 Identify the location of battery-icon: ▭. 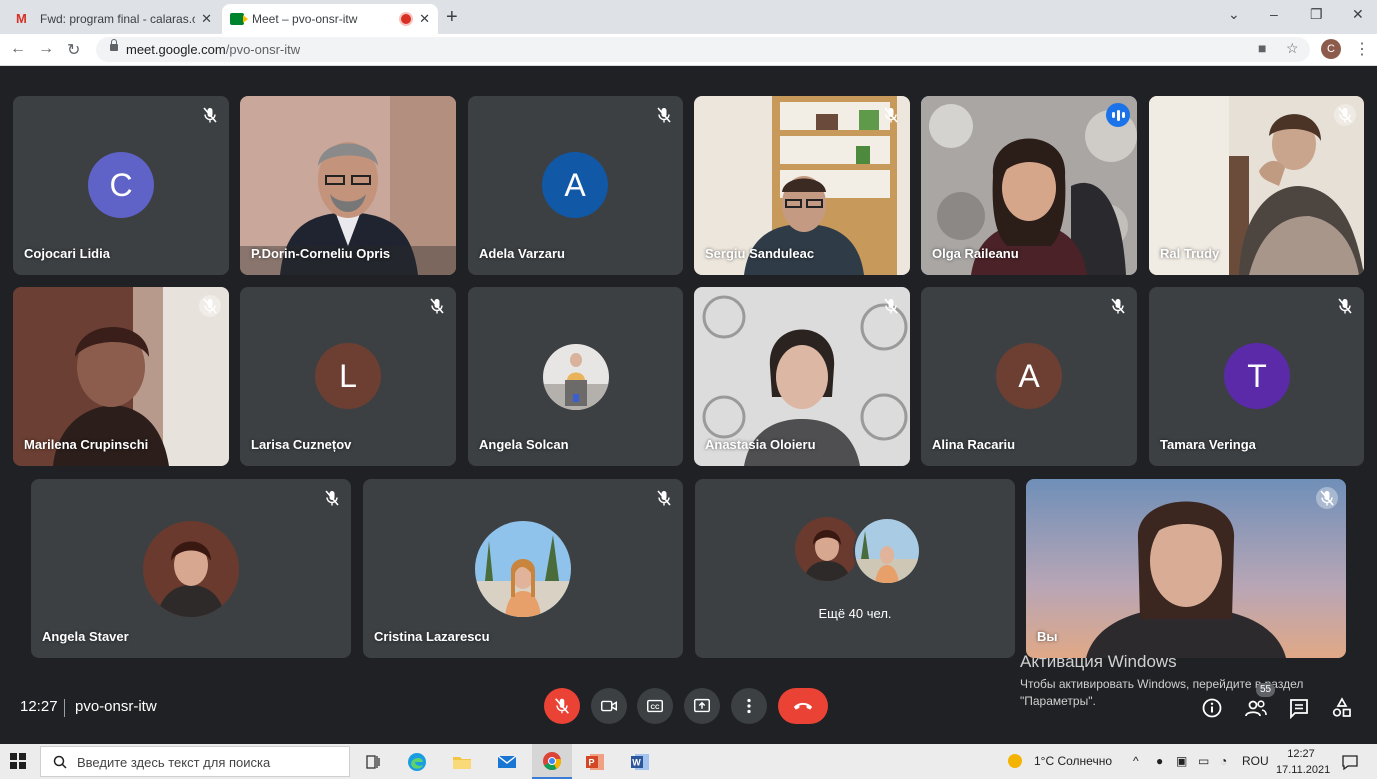
(1203, 761).